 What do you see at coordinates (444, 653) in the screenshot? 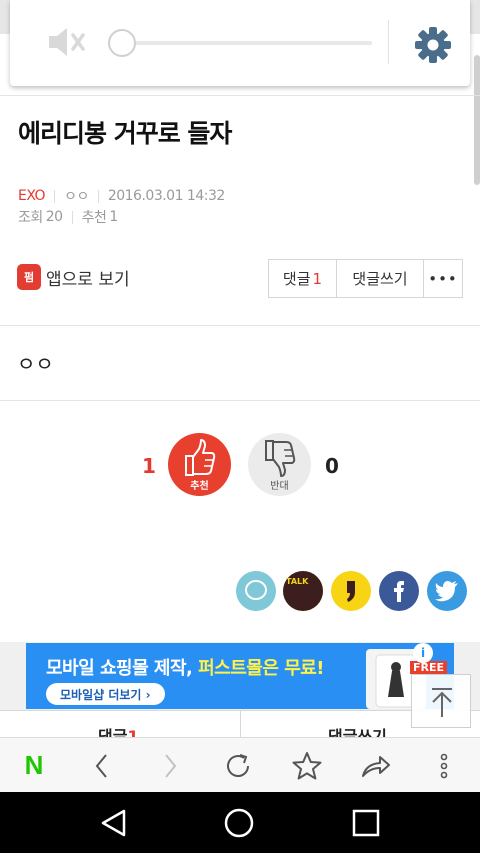
I see `ad-close-icon: ✕` at bounding box center [444, 653].